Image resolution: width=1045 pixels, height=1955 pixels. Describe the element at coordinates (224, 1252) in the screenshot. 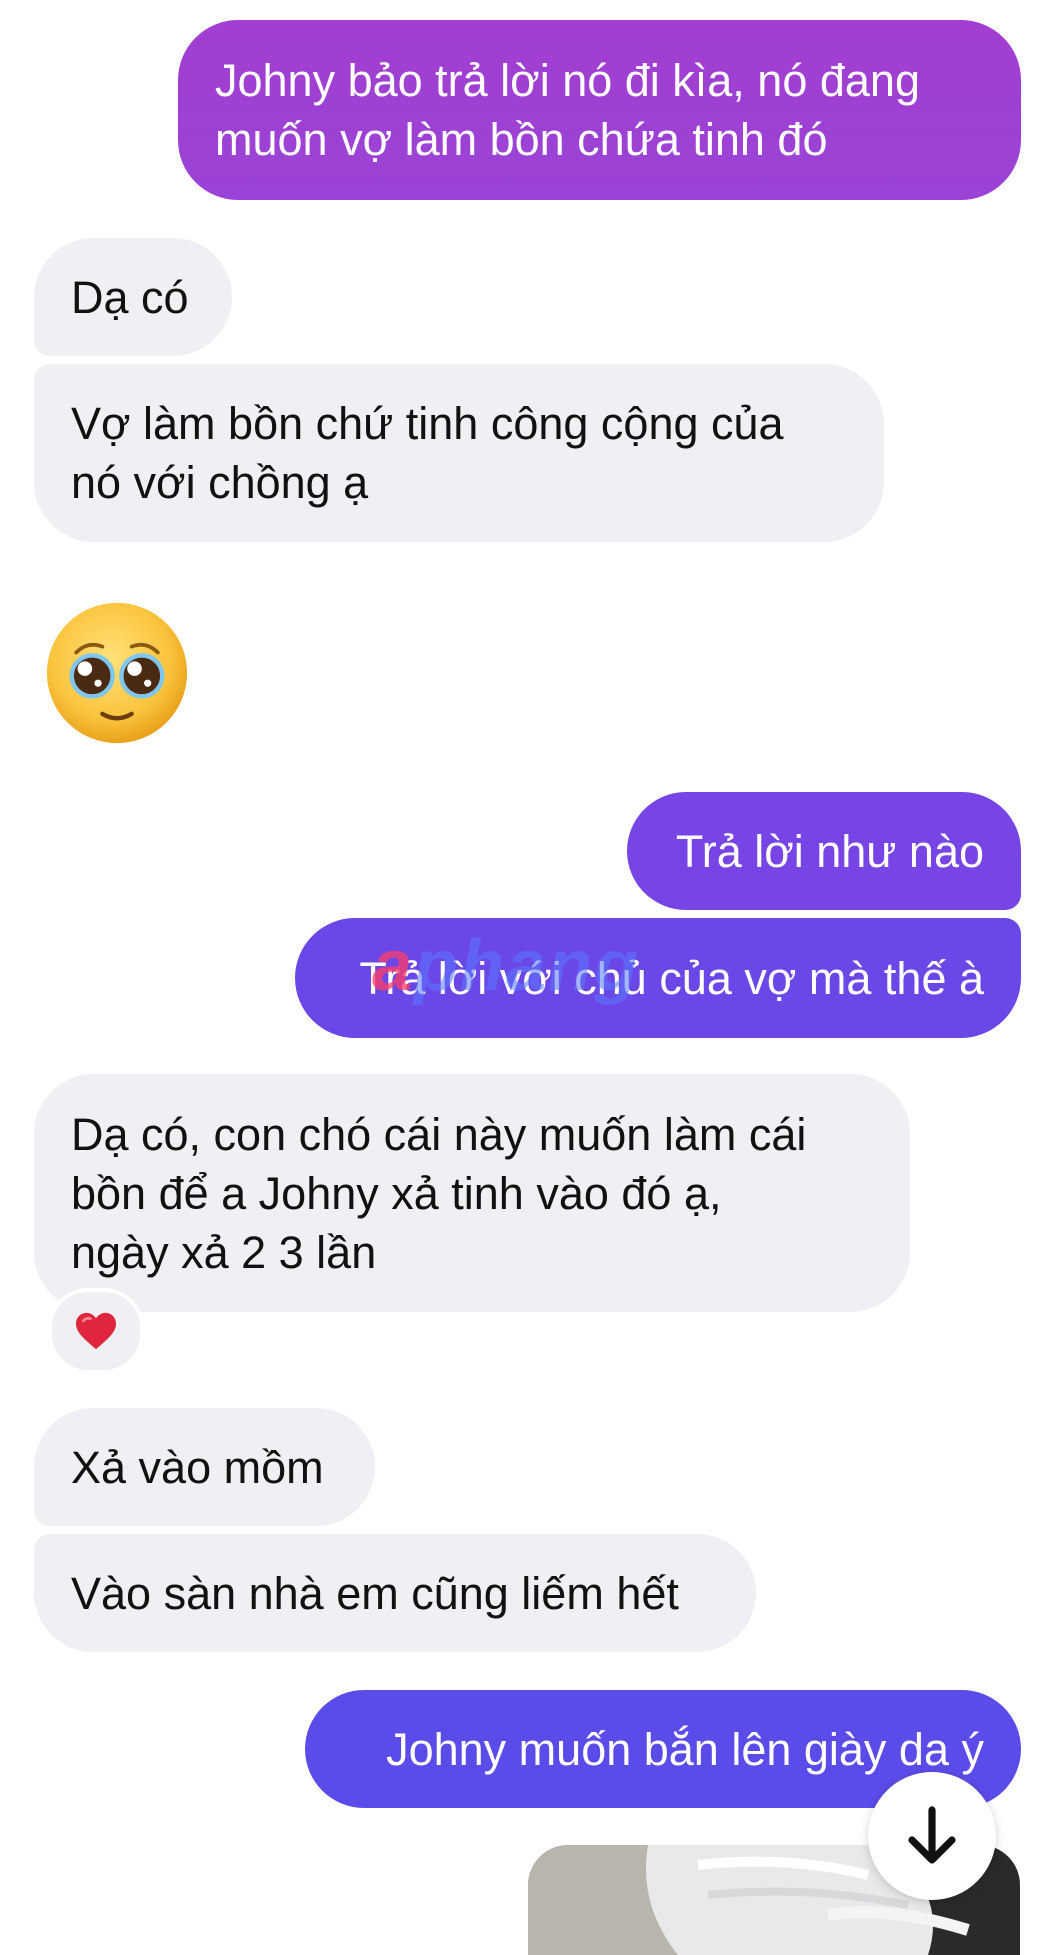

I see `message-text: ngày xả 2 3 lần` at that location.